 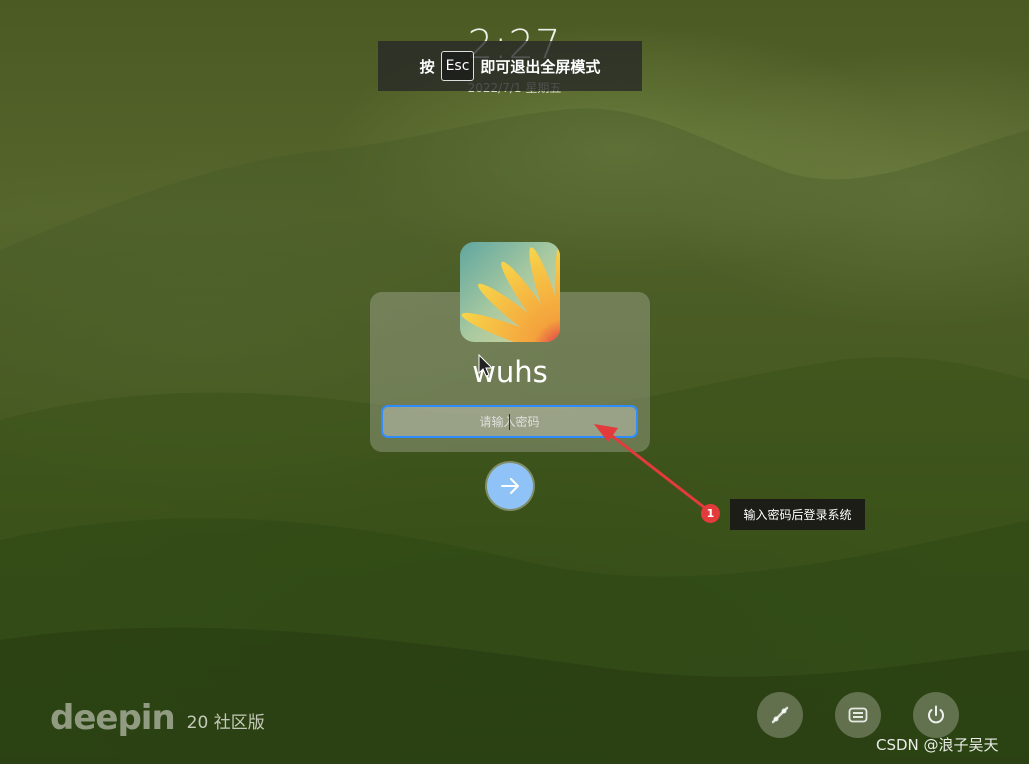 I want to click on os-branding: deepin 20 社区版, so click(x=157, y=718).